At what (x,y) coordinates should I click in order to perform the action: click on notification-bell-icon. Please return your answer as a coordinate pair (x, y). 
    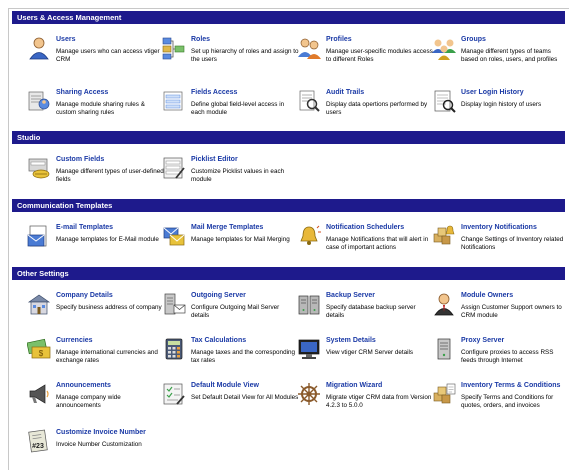
    Looking at the image, I should click on (309, 236).